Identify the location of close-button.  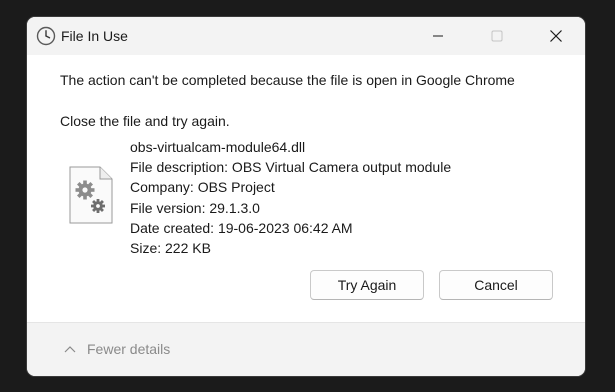
(556, 36).